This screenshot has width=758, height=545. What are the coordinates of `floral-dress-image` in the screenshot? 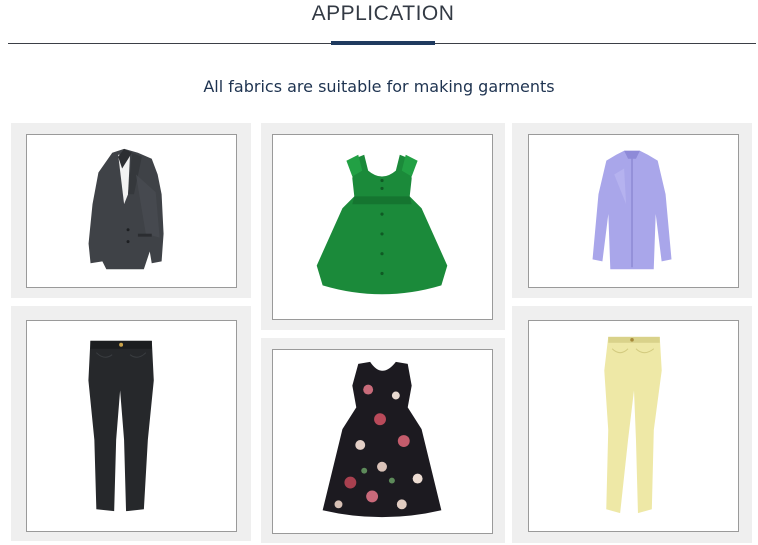 It's located at (382, 441).